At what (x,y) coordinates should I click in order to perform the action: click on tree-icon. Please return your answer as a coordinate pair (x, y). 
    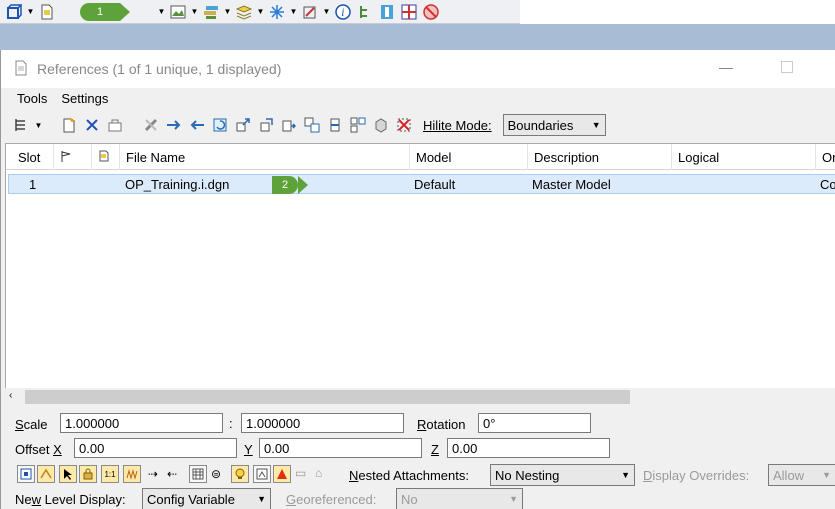
    Looking at the image, I should click on (365, 12).